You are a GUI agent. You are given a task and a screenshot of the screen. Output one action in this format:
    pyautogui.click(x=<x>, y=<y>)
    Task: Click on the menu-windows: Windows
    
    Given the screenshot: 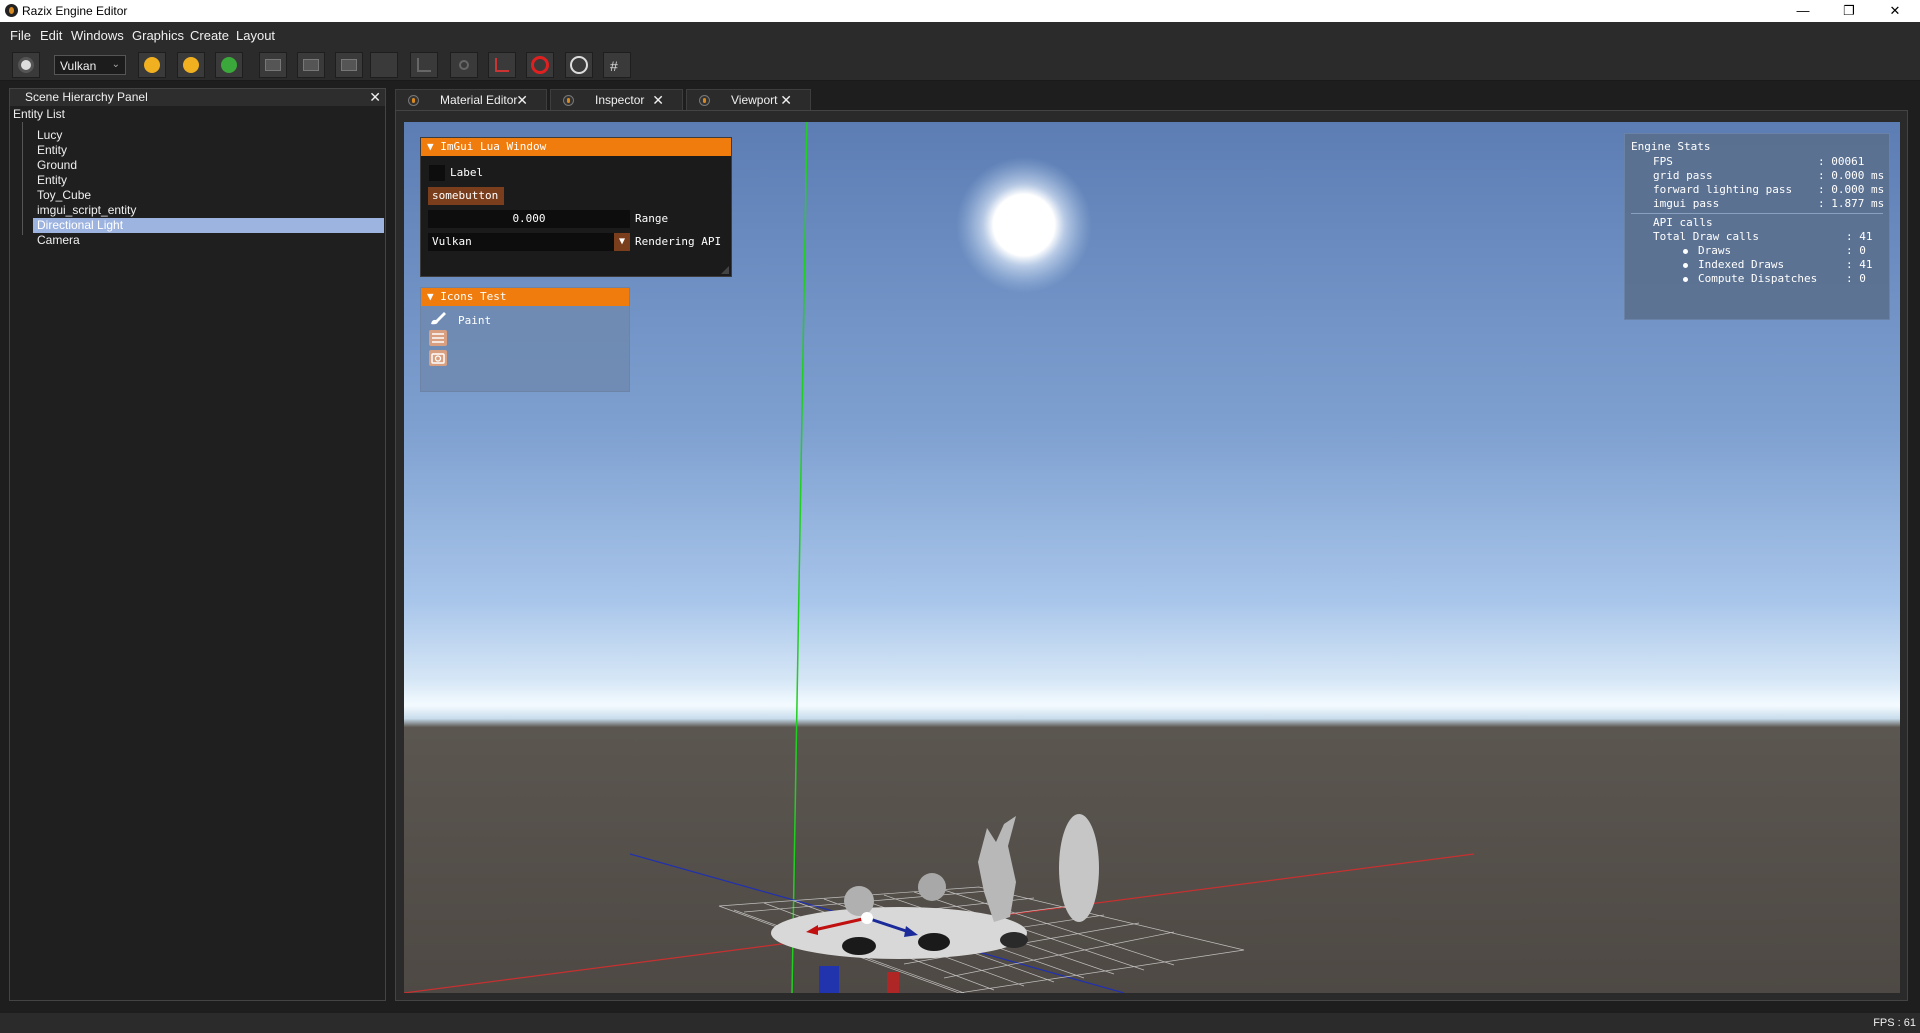 What is the action you would take?
    pyautogui.click(x=97, y=35)
    